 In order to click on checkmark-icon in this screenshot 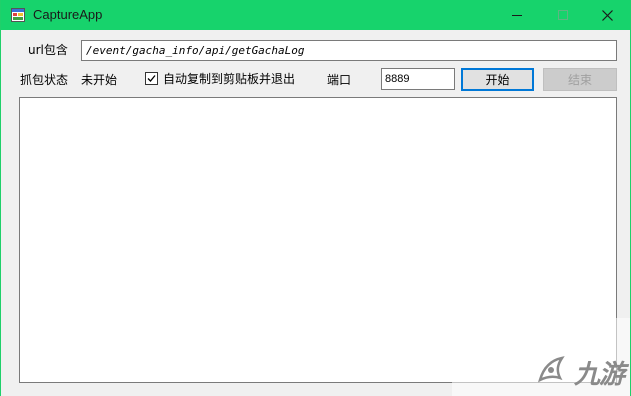, I will do `click(151, 78)`.